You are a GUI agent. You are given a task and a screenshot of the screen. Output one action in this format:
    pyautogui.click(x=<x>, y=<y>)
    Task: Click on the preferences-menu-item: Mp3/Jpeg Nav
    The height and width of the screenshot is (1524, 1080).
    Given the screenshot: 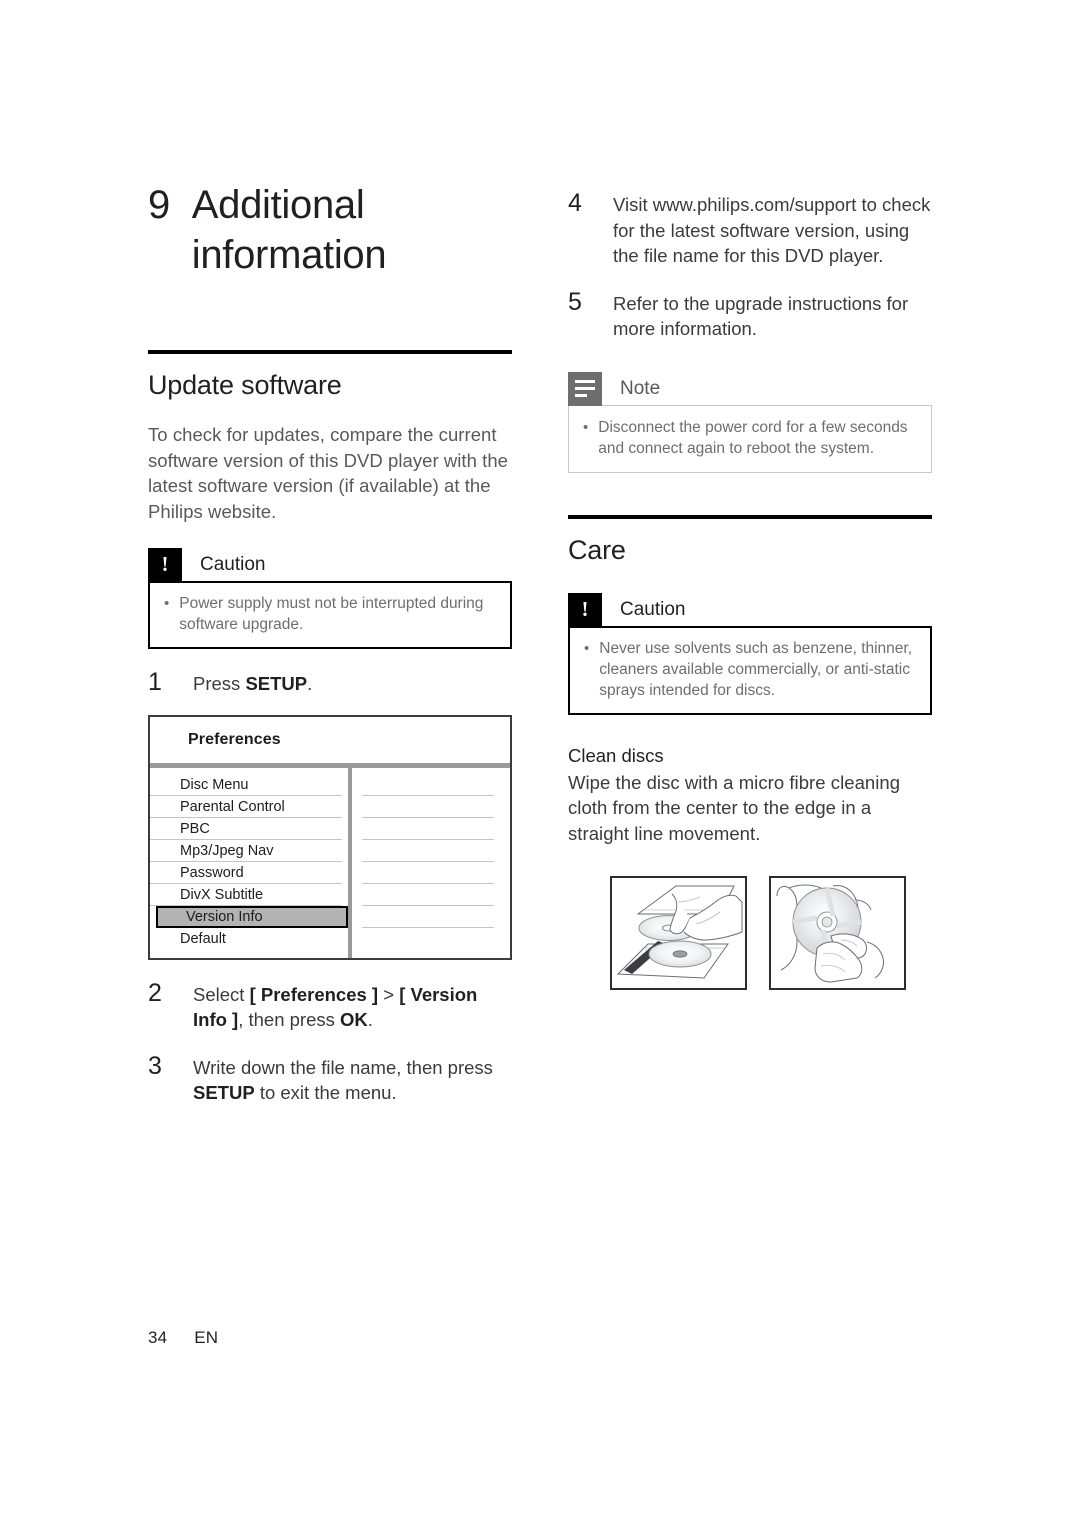 What is the action you would take?
    pyautogui.click(x=246, y=851)
    